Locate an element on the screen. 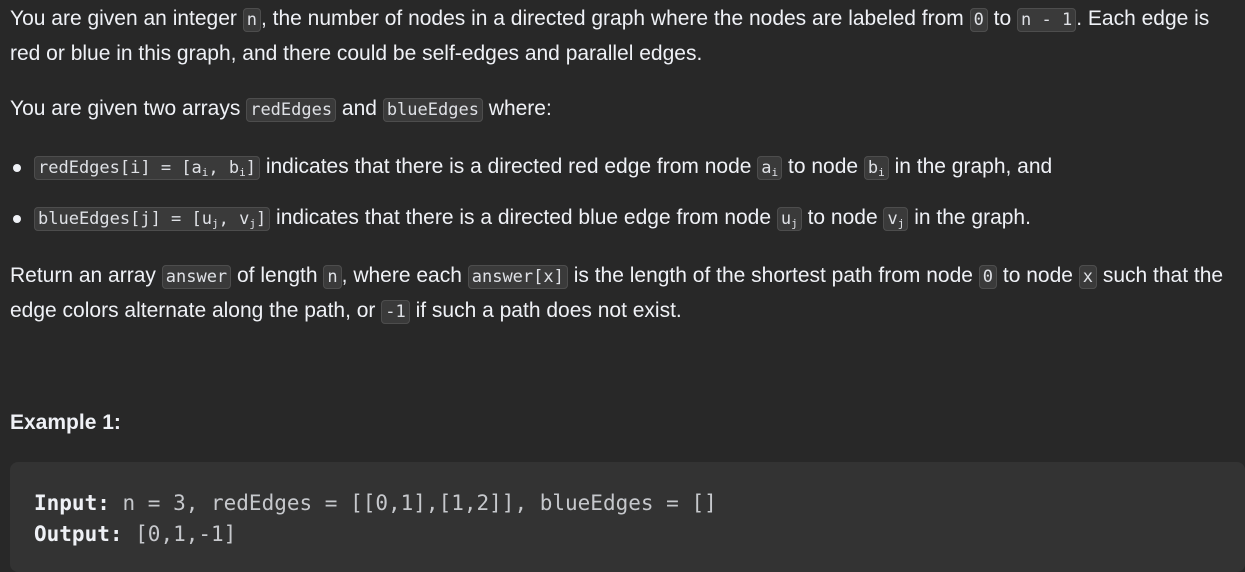  output-label: Output: is located at coordinates (78, 534).